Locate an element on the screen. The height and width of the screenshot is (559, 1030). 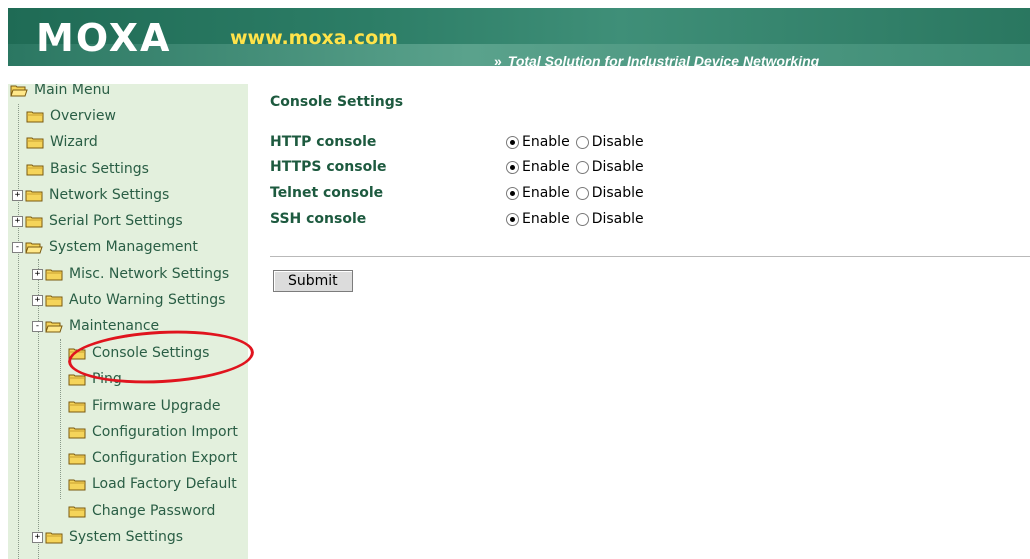
sidebar-item-label: System Management is located at coordinates (123, 247).